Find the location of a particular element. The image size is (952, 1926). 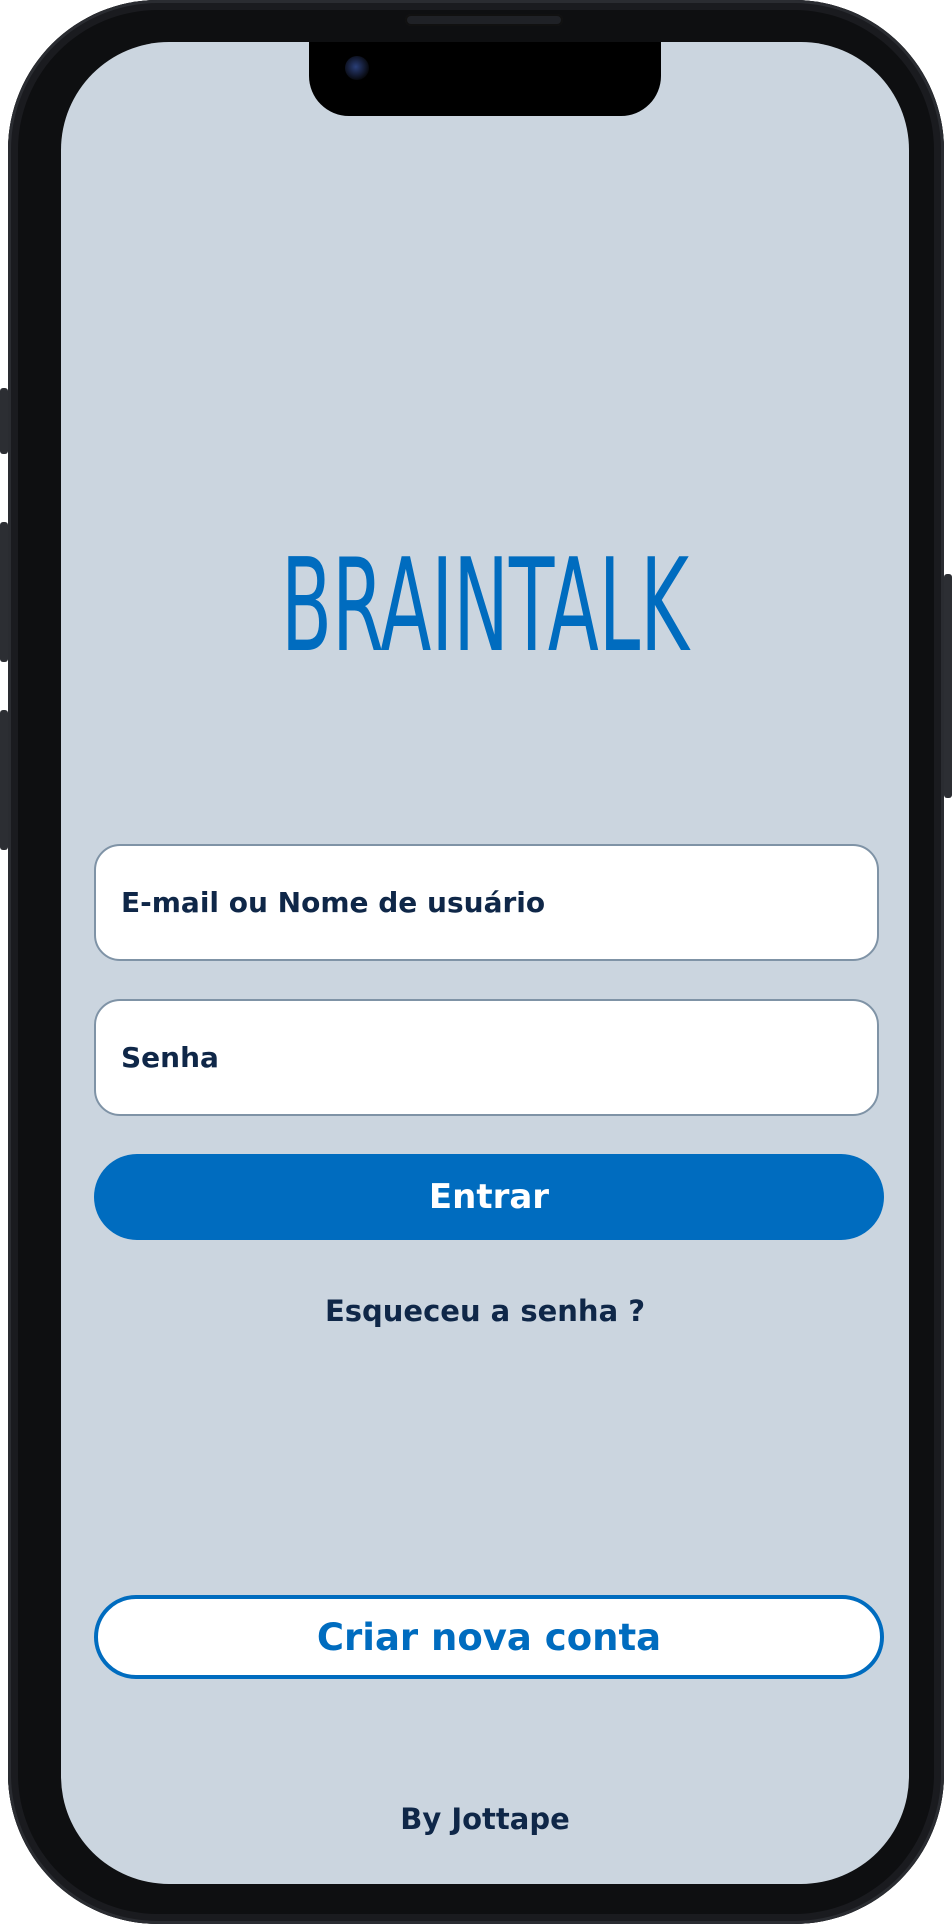

footer-credit: By Jottape is located at coordinates (485, 1819).